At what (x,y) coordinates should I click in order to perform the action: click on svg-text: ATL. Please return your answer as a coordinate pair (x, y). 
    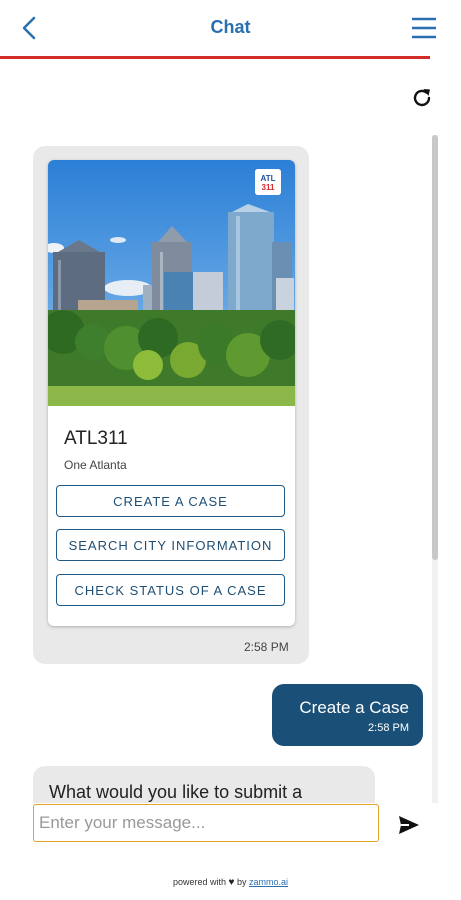
    Looking at the image, I should click on (268, 178).